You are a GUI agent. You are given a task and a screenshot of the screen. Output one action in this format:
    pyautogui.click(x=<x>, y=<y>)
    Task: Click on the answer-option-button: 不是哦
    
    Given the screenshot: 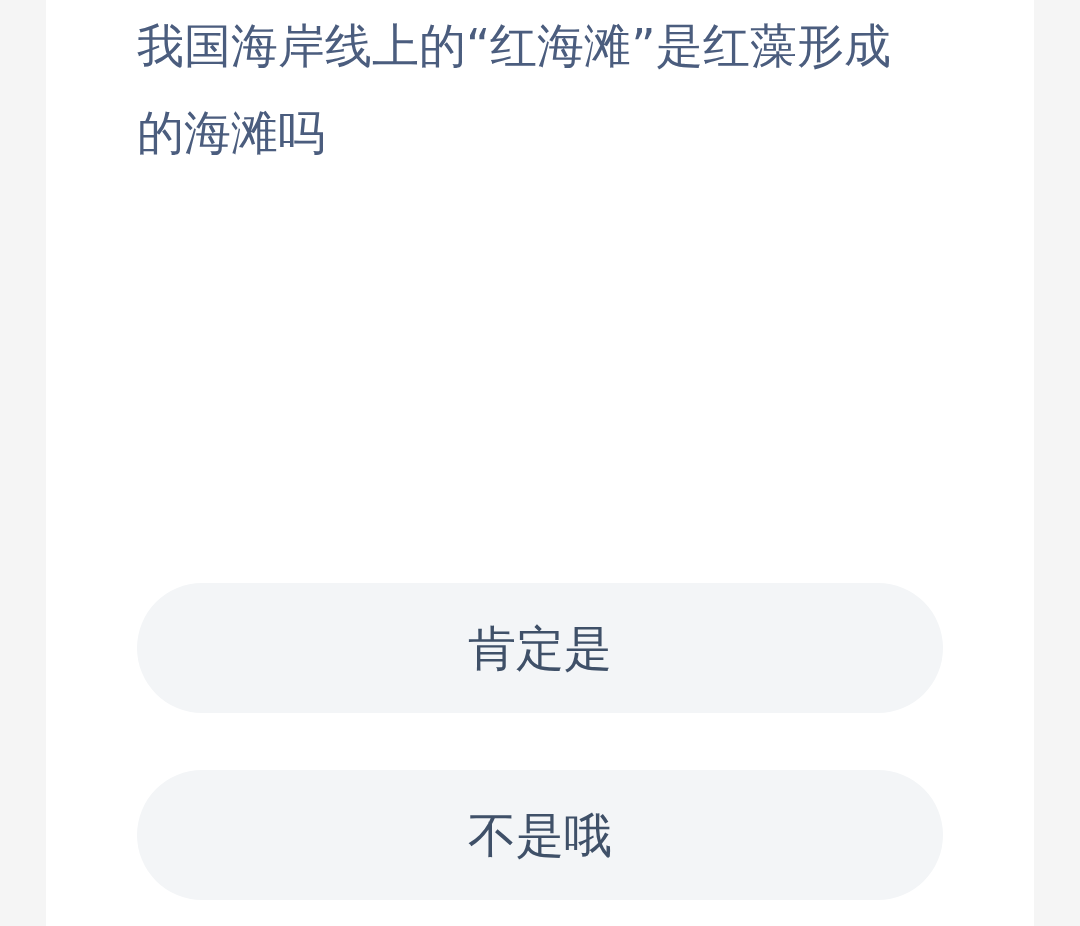 What is the action you would take?
    pyautogui.click(x=540, y=835)
    